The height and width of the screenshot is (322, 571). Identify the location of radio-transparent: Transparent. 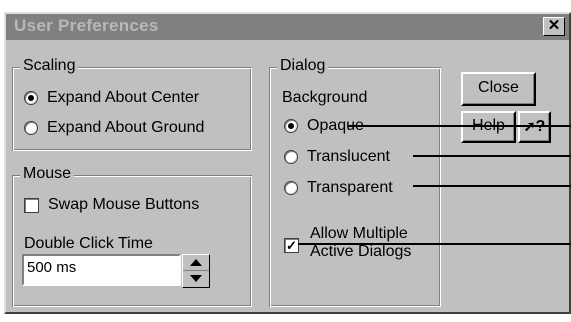
(338, 188).